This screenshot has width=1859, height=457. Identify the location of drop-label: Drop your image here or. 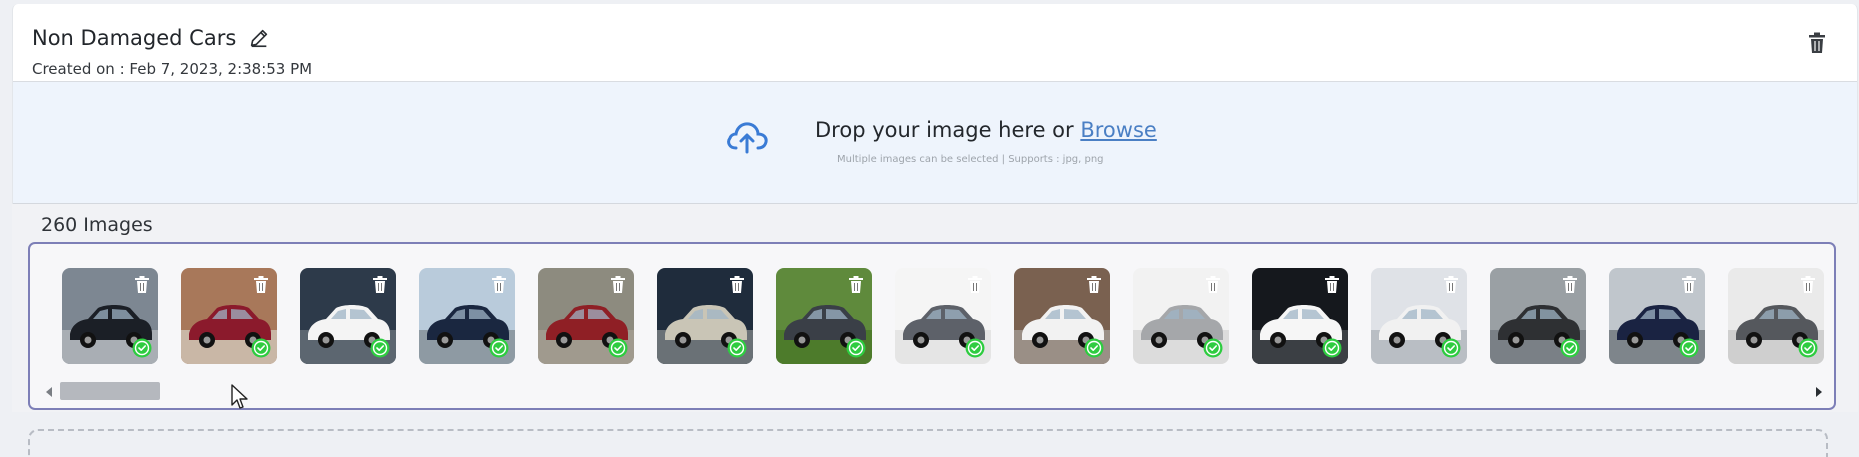
(944, 130).